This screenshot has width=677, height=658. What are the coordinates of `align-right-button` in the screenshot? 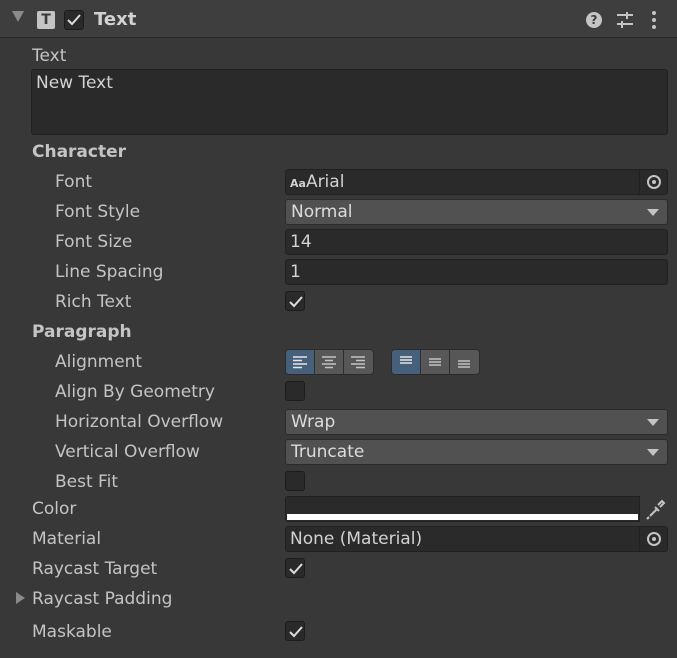 It's located at (358, 362).